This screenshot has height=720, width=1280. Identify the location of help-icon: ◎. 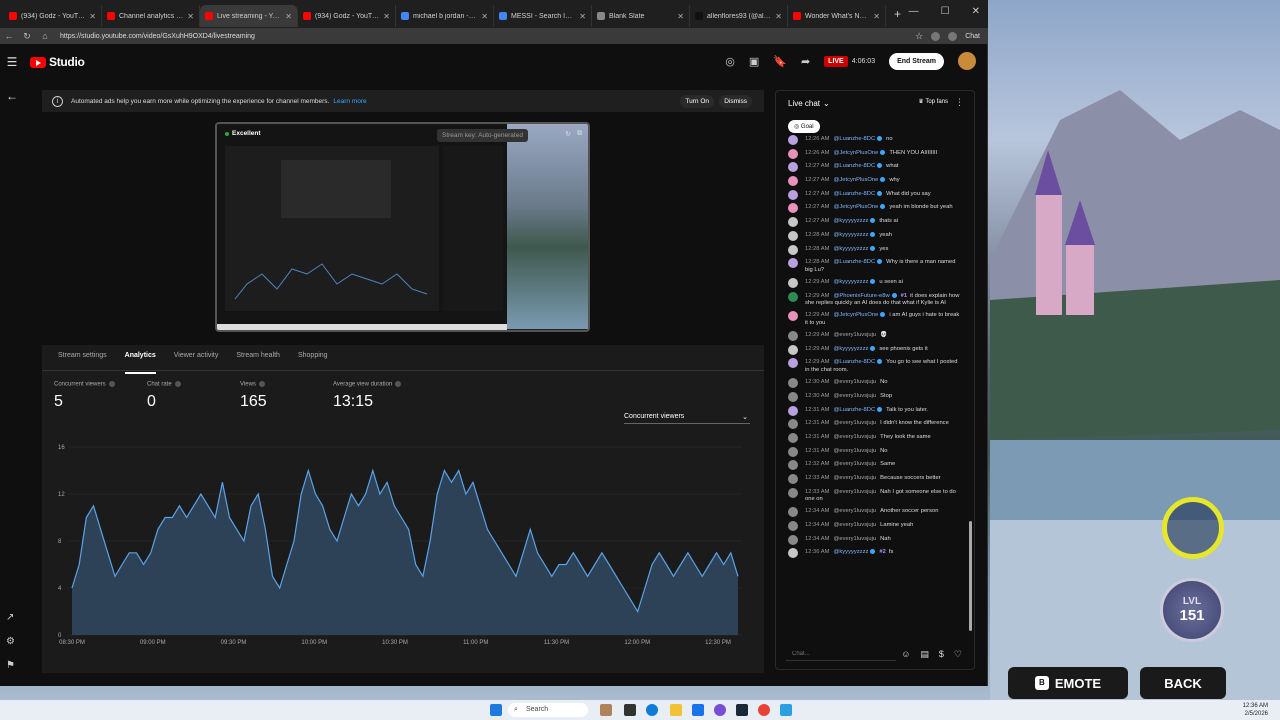
(730, 61).